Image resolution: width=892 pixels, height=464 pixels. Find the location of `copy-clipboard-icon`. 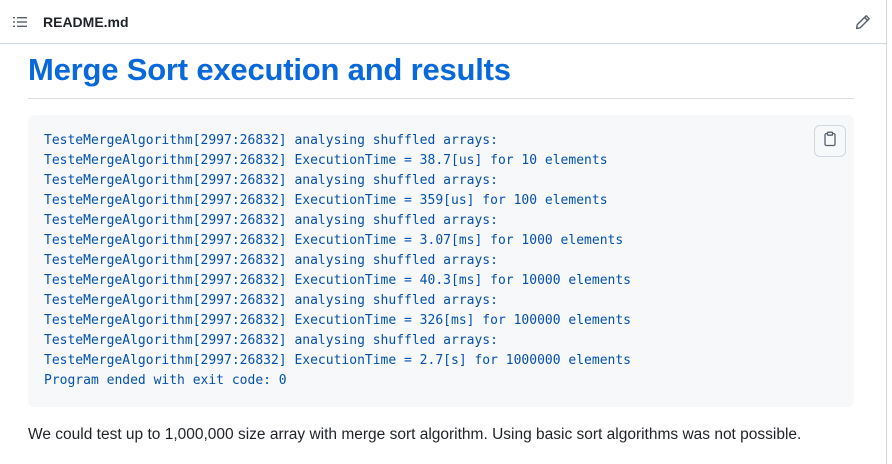

copy-clipboard-icon is located at coordinates (830, 141).